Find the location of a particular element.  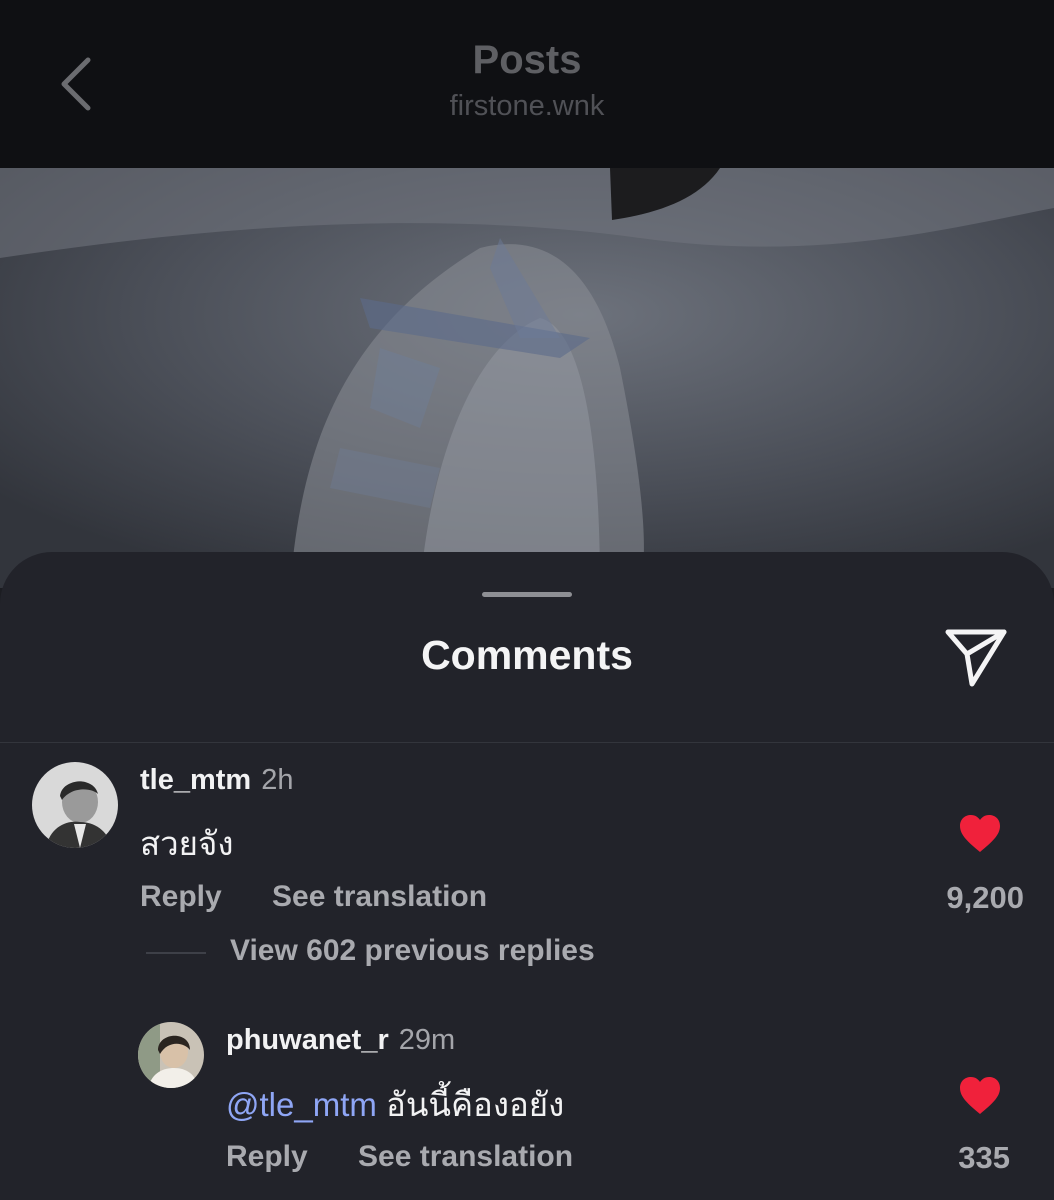

share-button is located at coordinates (975, 658).